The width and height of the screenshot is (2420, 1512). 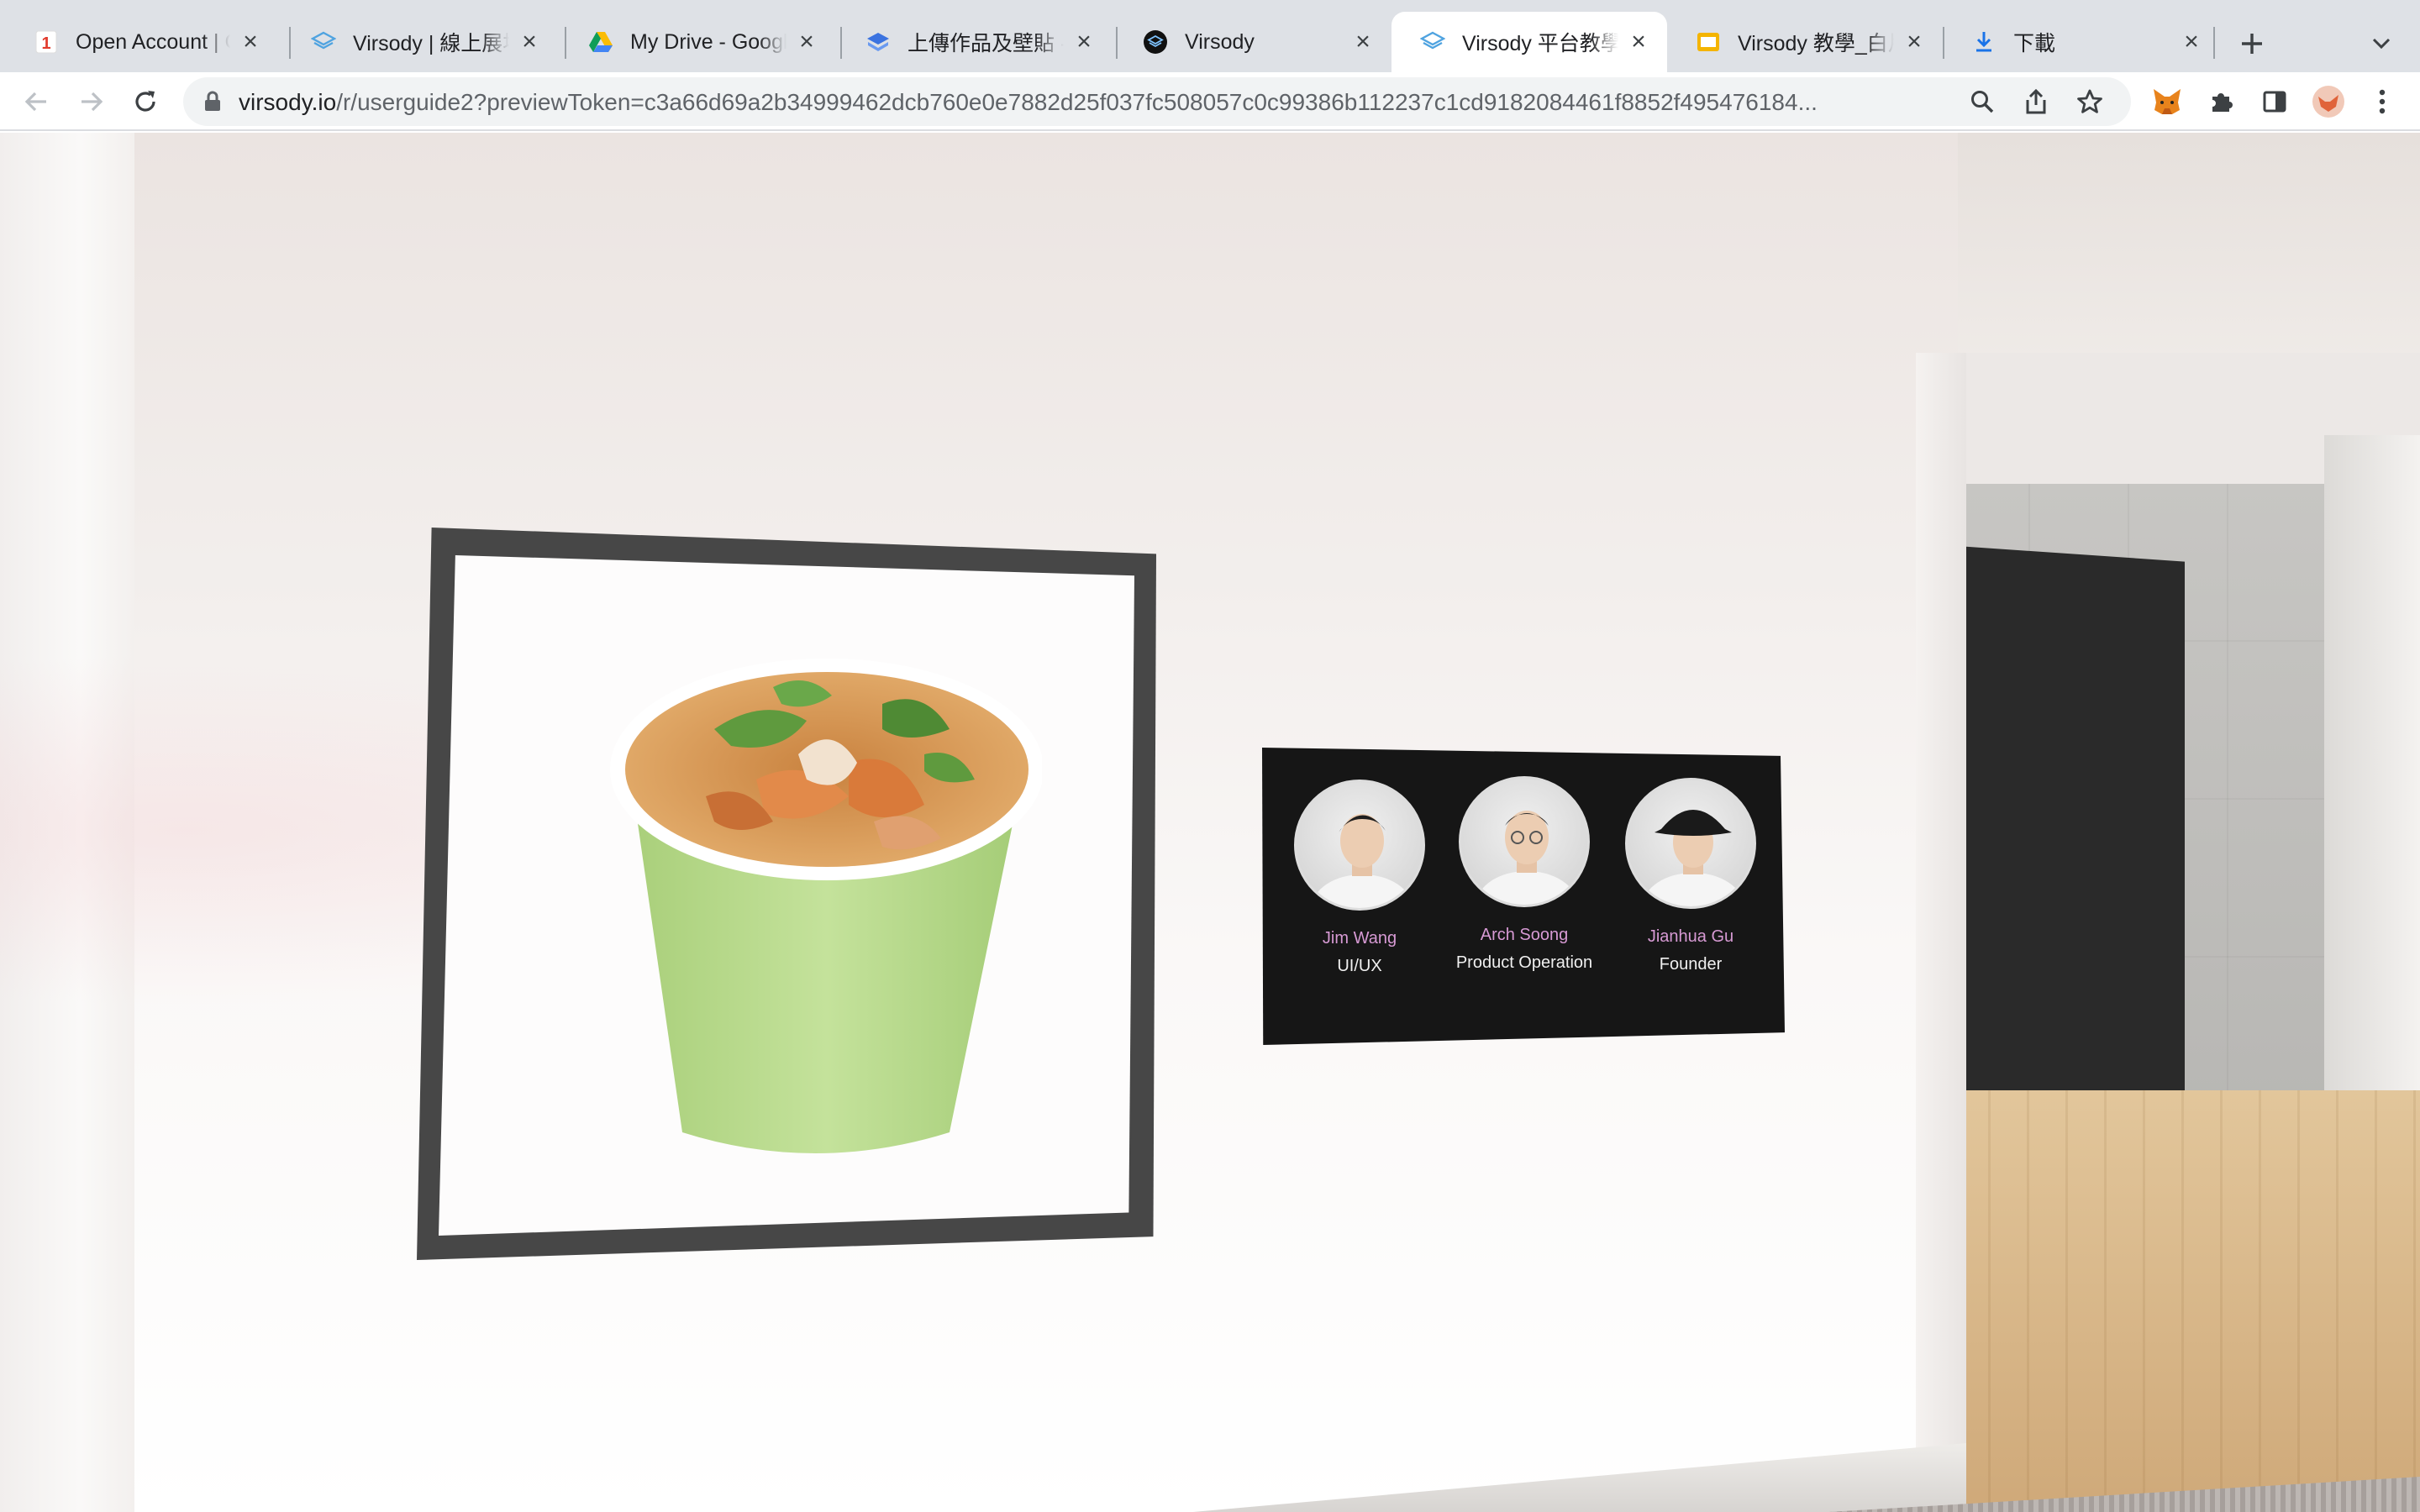 What do you see at coordinates (878, 42) in the screenshot?
I see `stack-blue-icon` at bounding box center [878, 42].